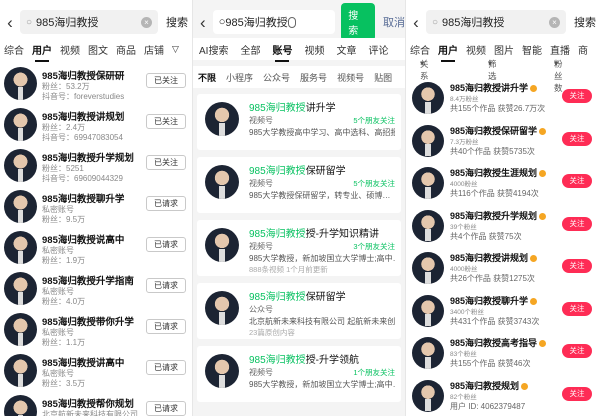 The width and height of the screenshot is (600, 416). What do you see at coordinates (346, 49) in the screenshot?
I see `tab-articles: 文章` at bounding box center [346, 49].